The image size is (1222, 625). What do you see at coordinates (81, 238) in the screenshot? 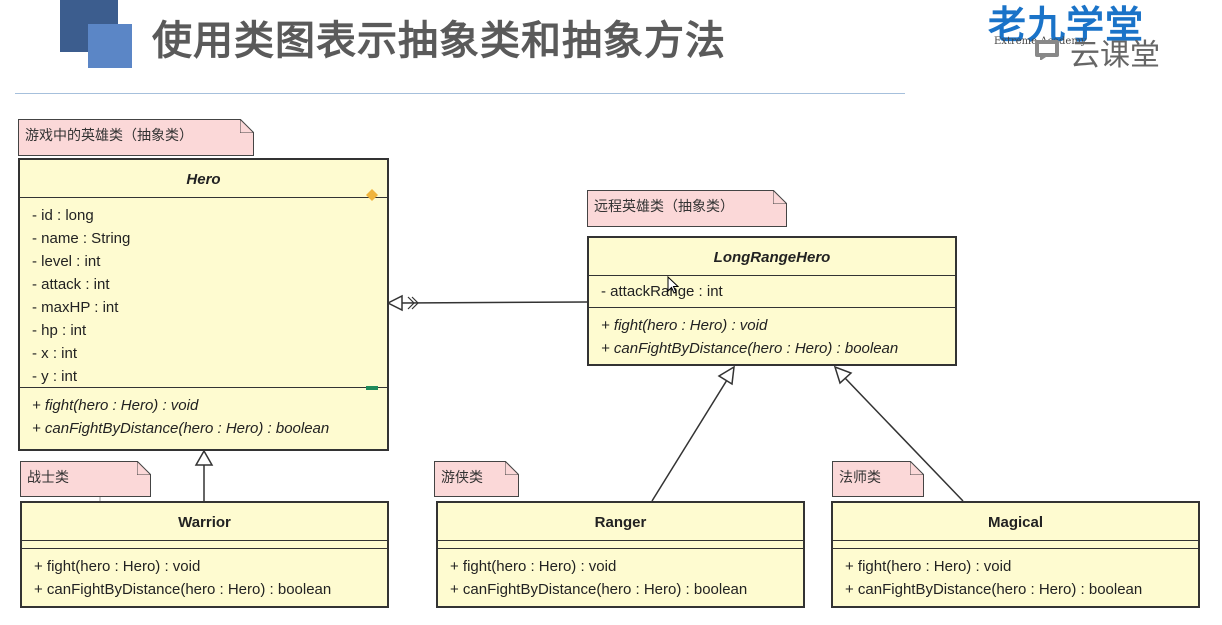
I see `attribute-name: - name : String` at bounding box center [81, 238].